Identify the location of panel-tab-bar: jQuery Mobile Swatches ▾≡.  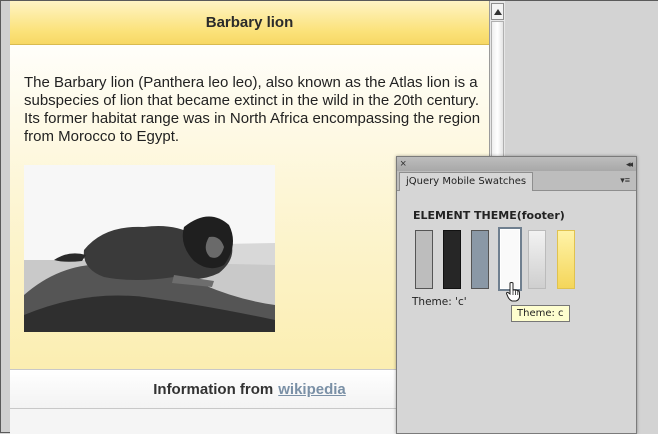
(516, 181).